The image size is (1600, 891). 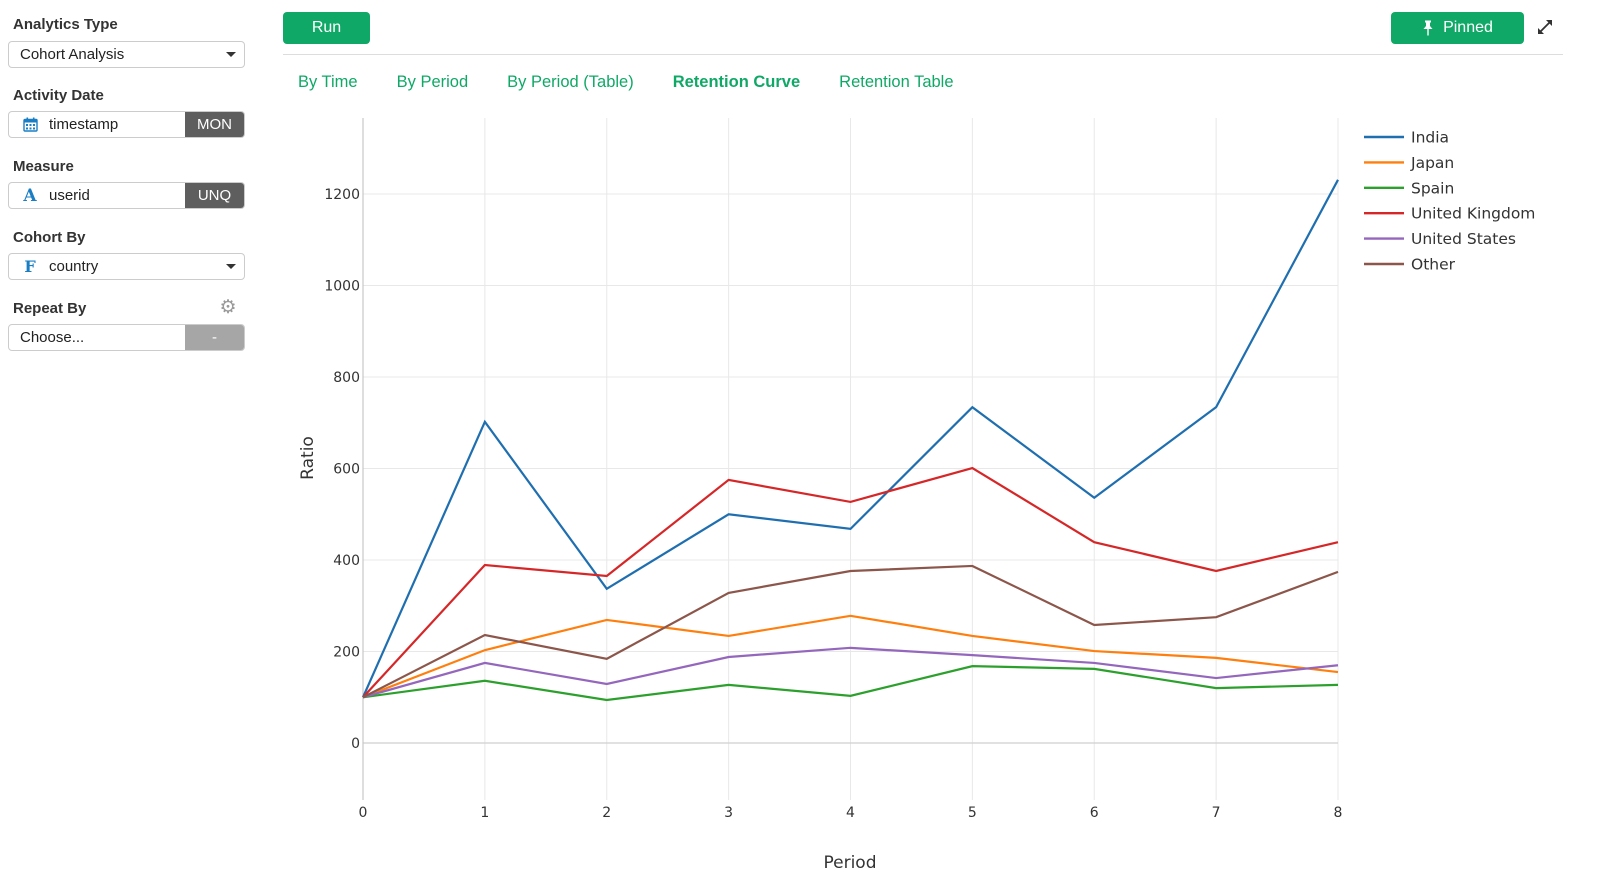 What do you see at coordinates (1430, 138) in the screenshot?
I see `legend-label: India` at bounding box center [1430, 138].